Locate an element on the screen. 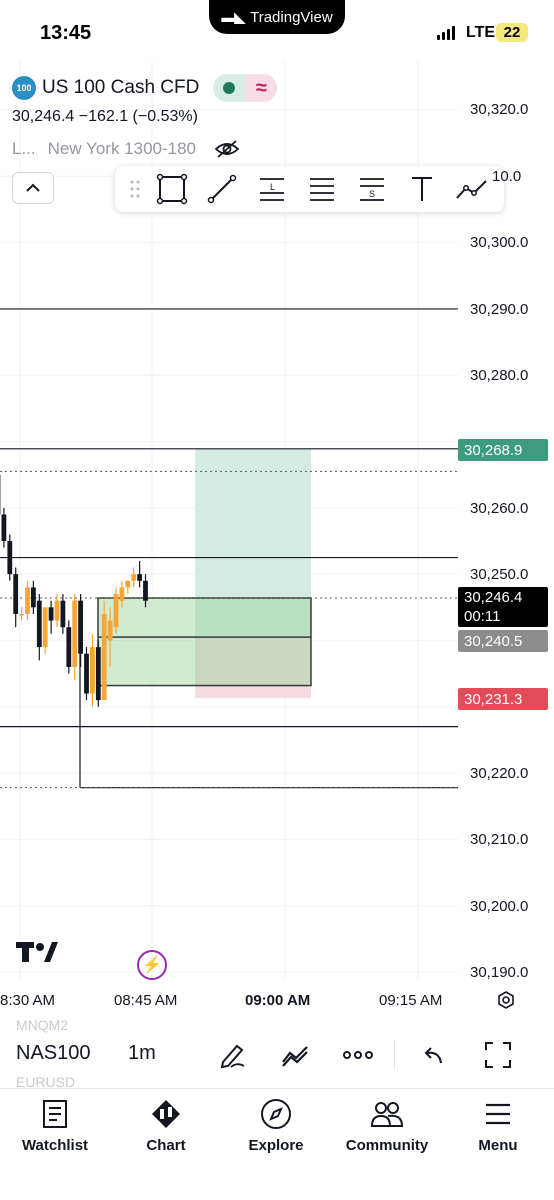 The width and height of the screenshot is (554, 1200). price-axis-label: 30,300.0 is located at coordinates (499, 242).